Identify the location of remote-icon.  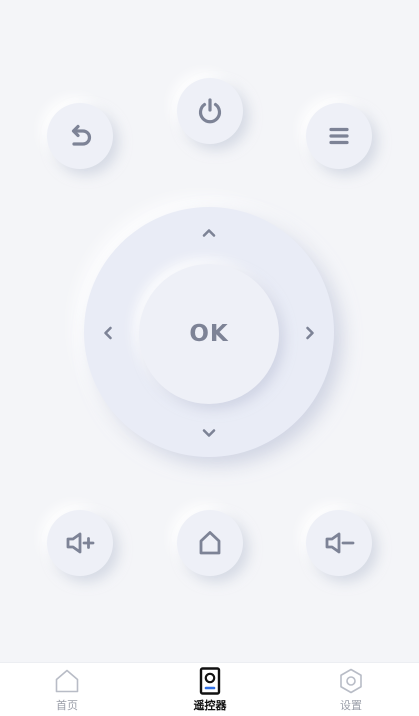
(210, 681).